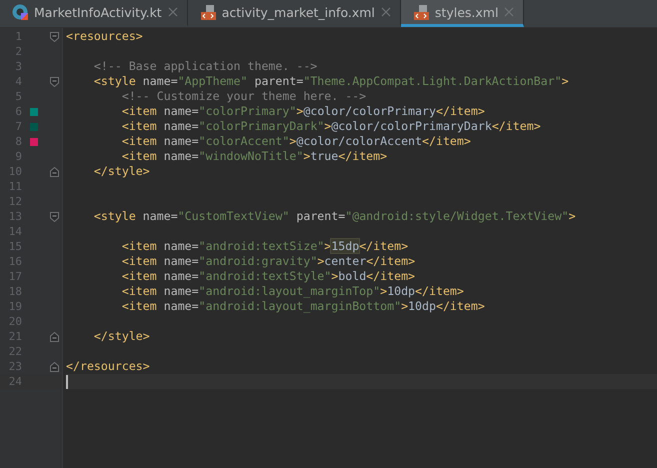 The image size is (657, 468). What do you see at coordinates (254, 156) in the screenshot?
I see `code-line: <item name="windowNoTitle">true</item>` at bounding box center [254, 156].